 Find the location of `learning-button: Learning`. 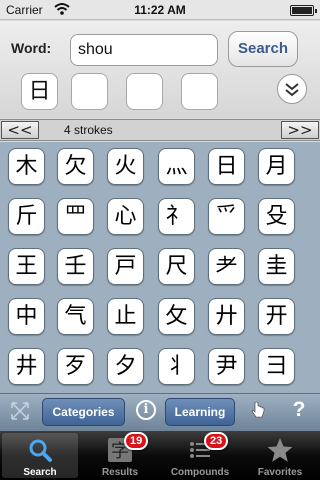

learning-button: Learning is located at coordinates (200, 412).